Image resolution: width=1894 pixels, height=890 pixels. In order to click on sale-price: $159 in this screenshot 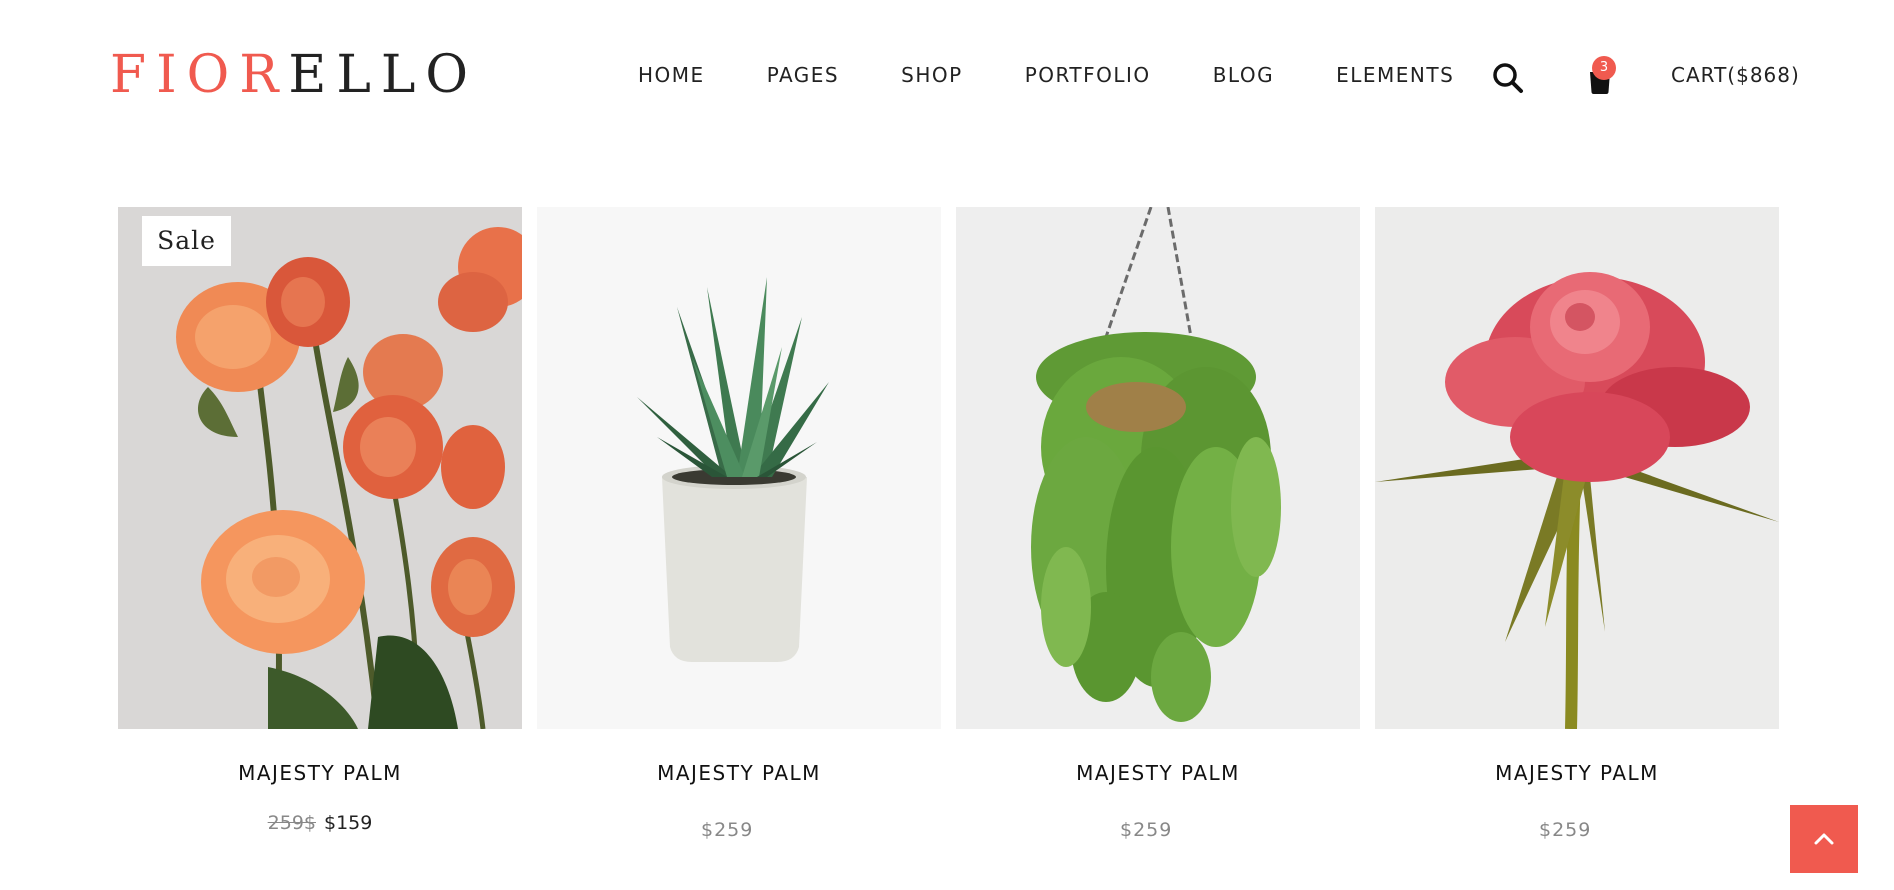, I will do `click(348, 823)`.